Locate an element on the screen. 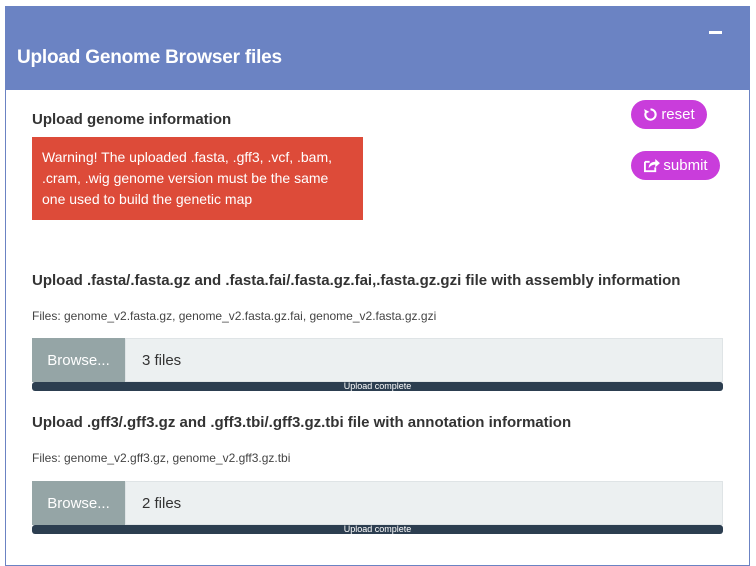 The width and height of the screenshot is (756, 566). fasta-upload-progress: Upload complete is located at coordinates (377, 386).